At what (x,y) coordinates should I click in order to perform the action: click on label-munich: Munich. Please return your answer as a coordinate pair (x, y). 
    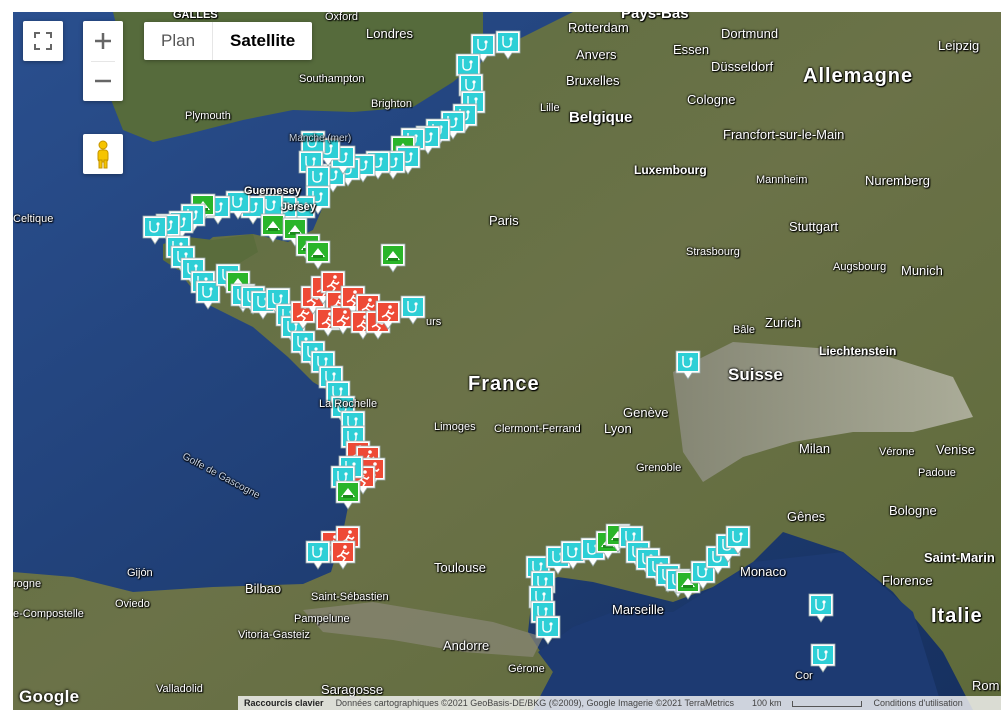
    Looking at the image, I should click on (922, 270).